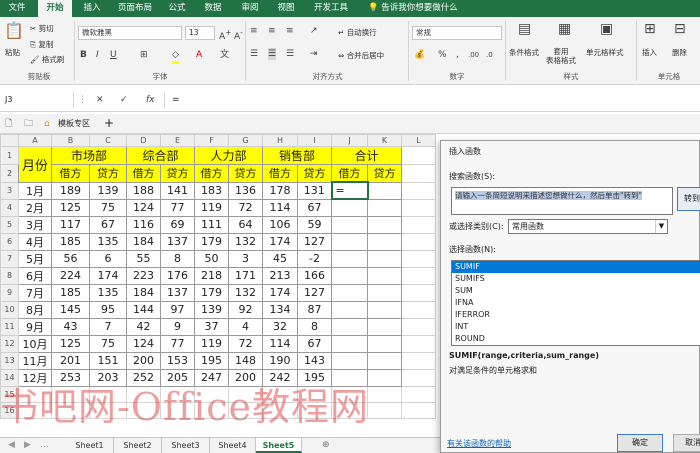 This screenshot has width=700, height=453. I want to click on value-cell: 117, so click(70, 224).